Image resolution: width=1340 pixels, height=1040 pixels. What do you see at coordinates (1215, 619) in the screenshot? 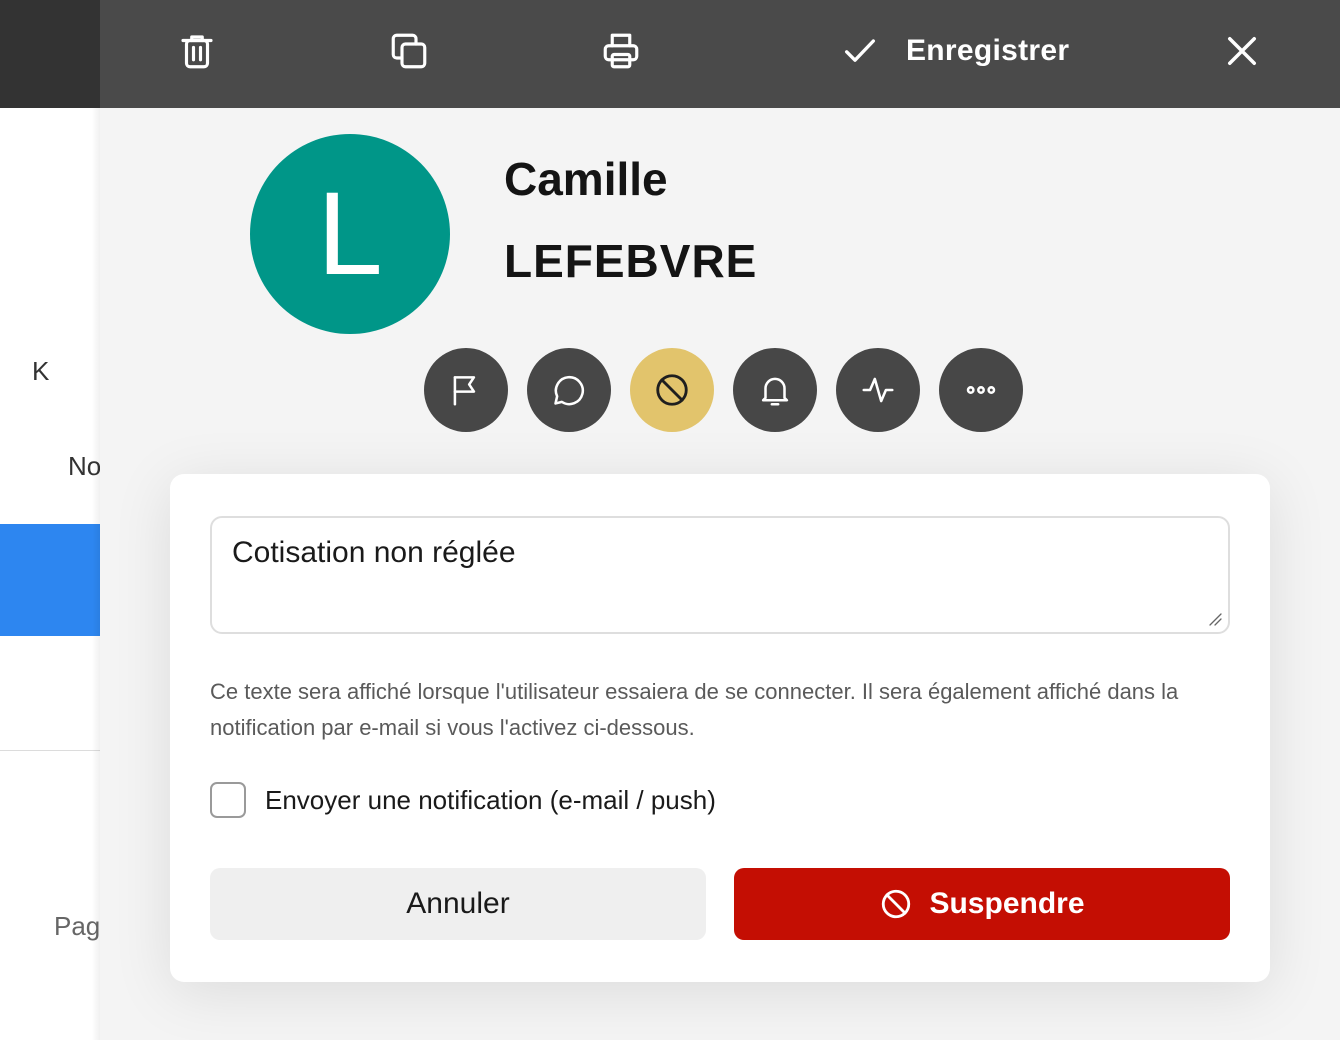
I see `resize-grip-icon` at bounding box center [1215, 619].